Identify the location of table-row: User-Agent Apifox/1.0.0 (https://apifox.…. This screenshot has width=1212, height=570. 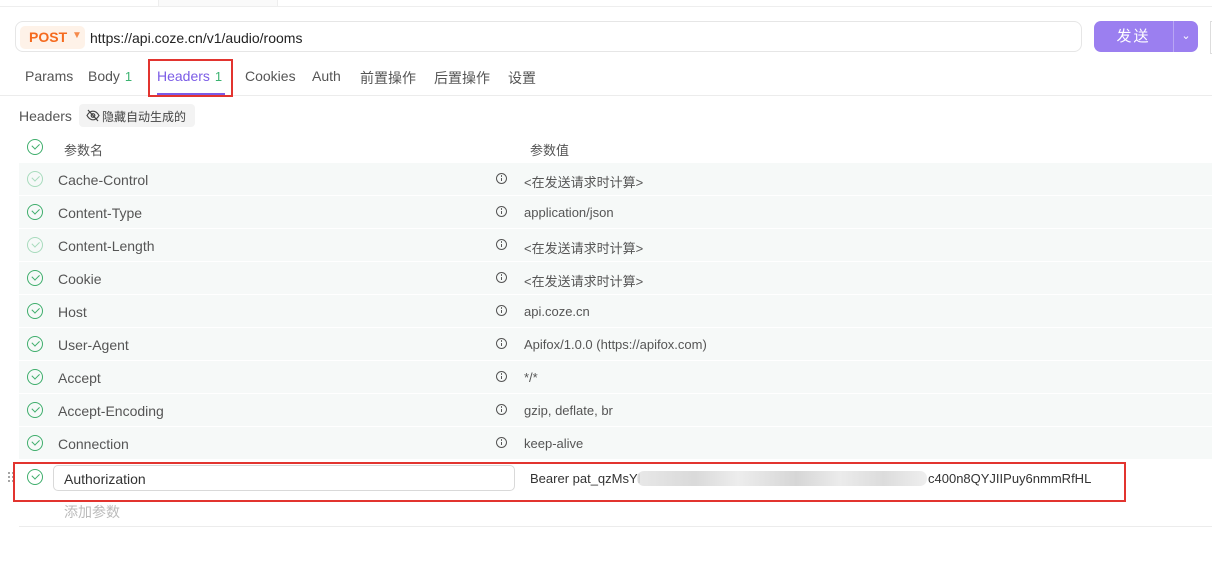
(615, 344).